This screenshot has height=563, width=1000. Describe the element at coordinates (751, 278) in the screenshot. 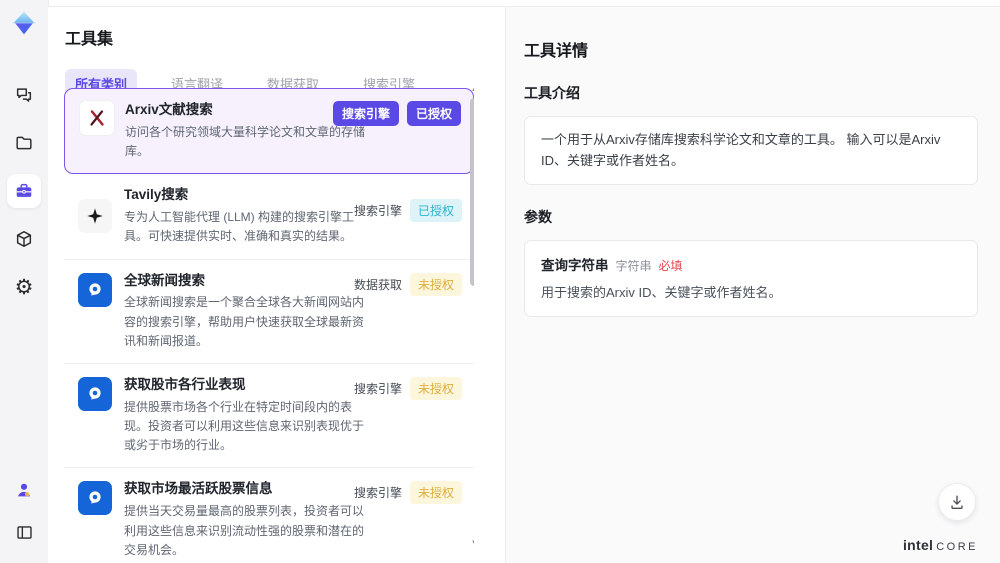

I see `param-box: 查询字符串 字符串 必填 用于搜索的Arxiv ID、关键字或作者姓名。` at that location.